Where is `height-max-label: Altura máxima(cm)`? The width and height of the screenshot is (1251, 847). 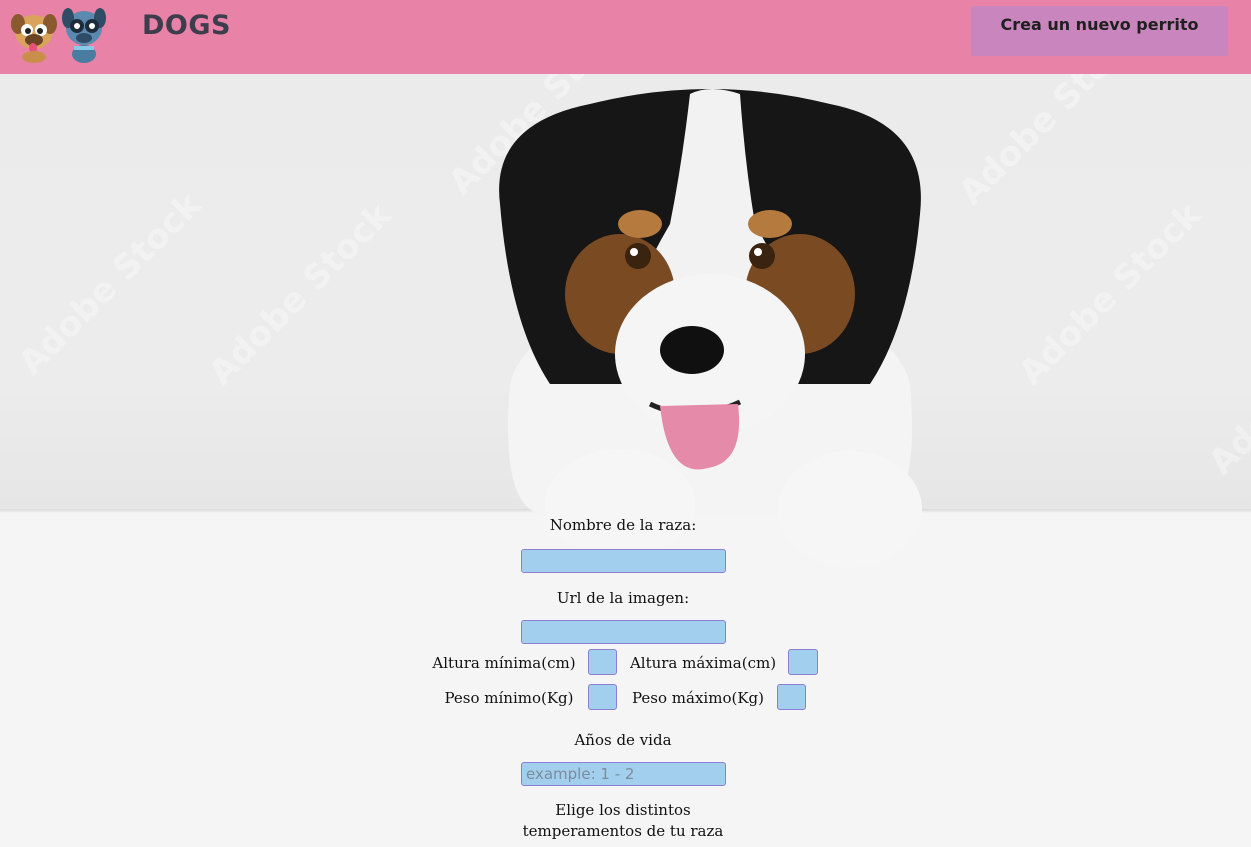
height-max-label: Altura máxima(cm) is located at coordinates (703, 663).